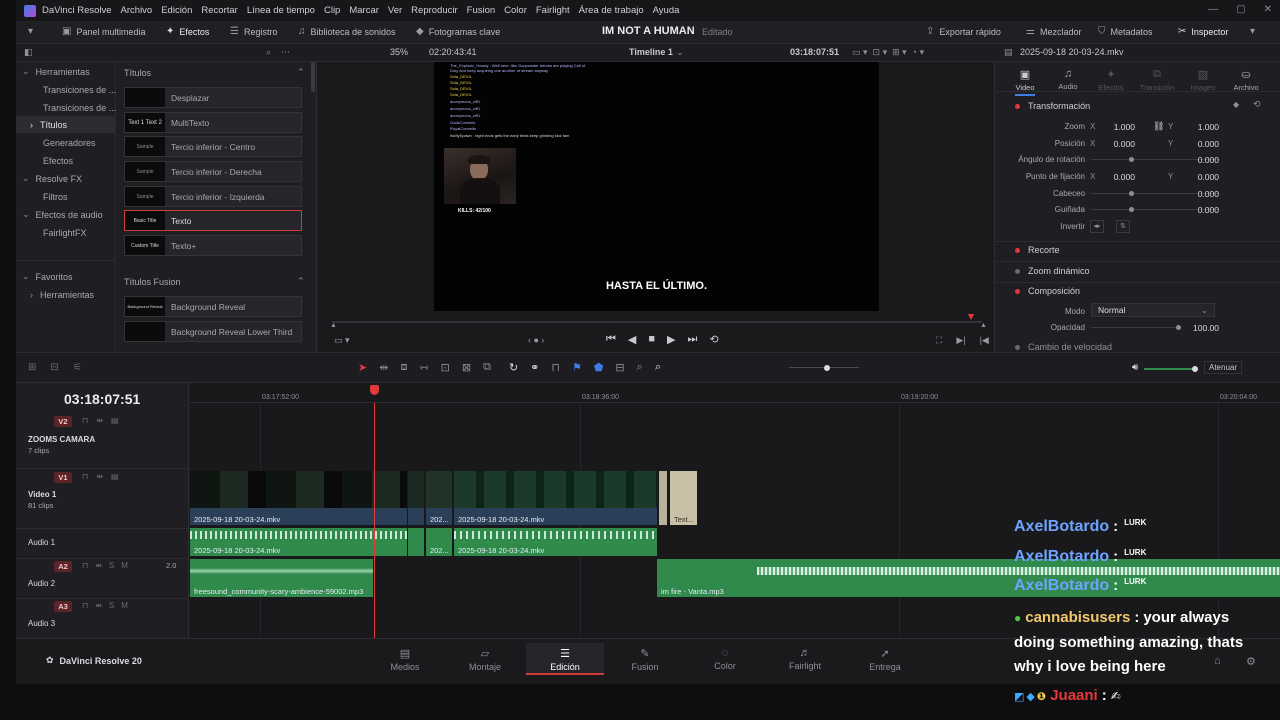 The image size is (1280, 720). I want to click on timeline-selector: Timeline 1, so click(651, 52).